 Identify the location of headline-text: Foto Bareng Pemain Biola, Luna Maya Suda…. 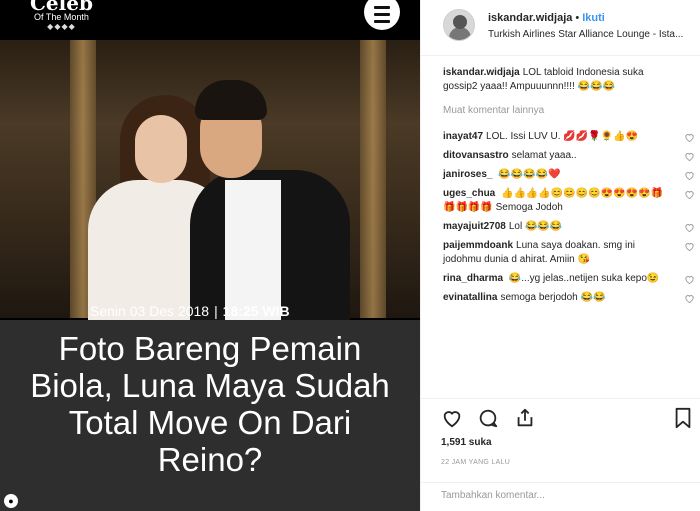
(210, 404).